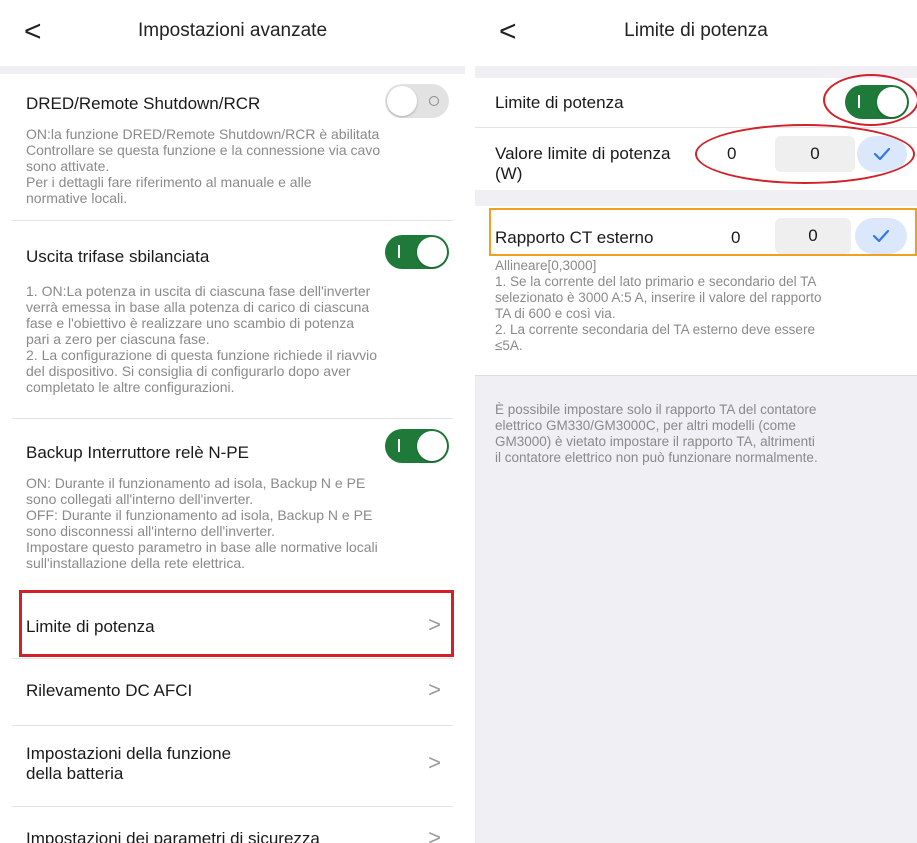 The width and height of the screenshot is (917, 843). Describe the element at coordinates (137, 452) in the screenshot. I see `backup-relay-title: Backup Interruttore relè N-PE` at that location.